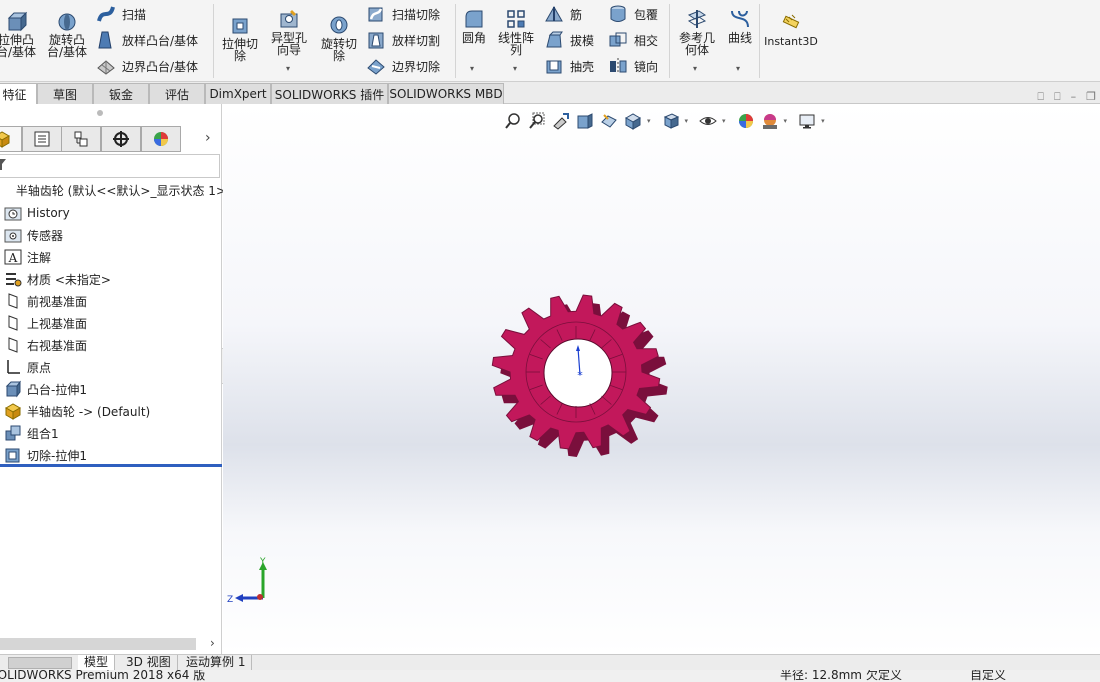  What do you see at coordinates (708, 121) in the screenshot?
I see `hide-show-items-button` at bounding box center [708, 121].